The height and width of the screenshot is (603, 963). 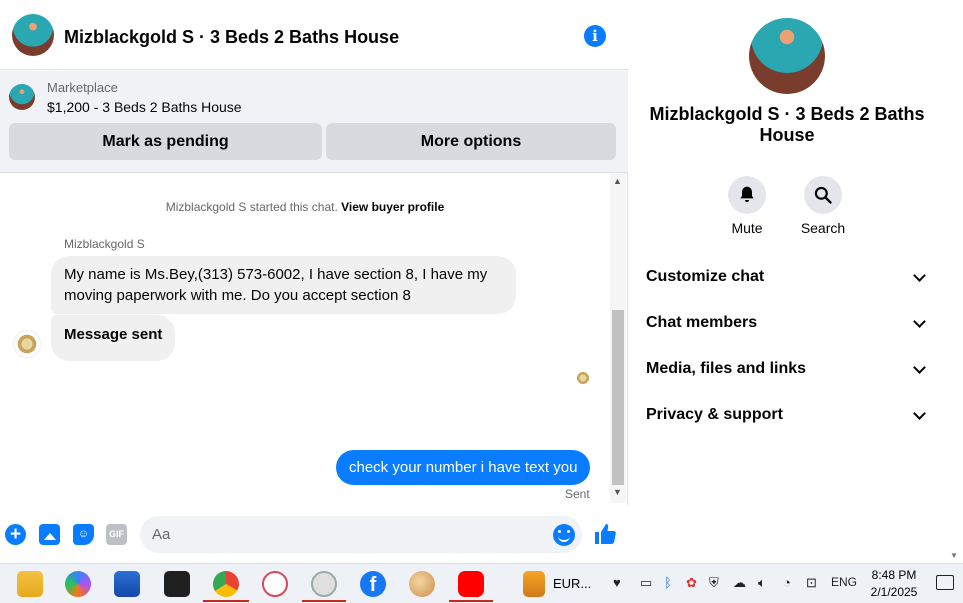 I want to click on youtube-icon, so click(x=471, y=584).